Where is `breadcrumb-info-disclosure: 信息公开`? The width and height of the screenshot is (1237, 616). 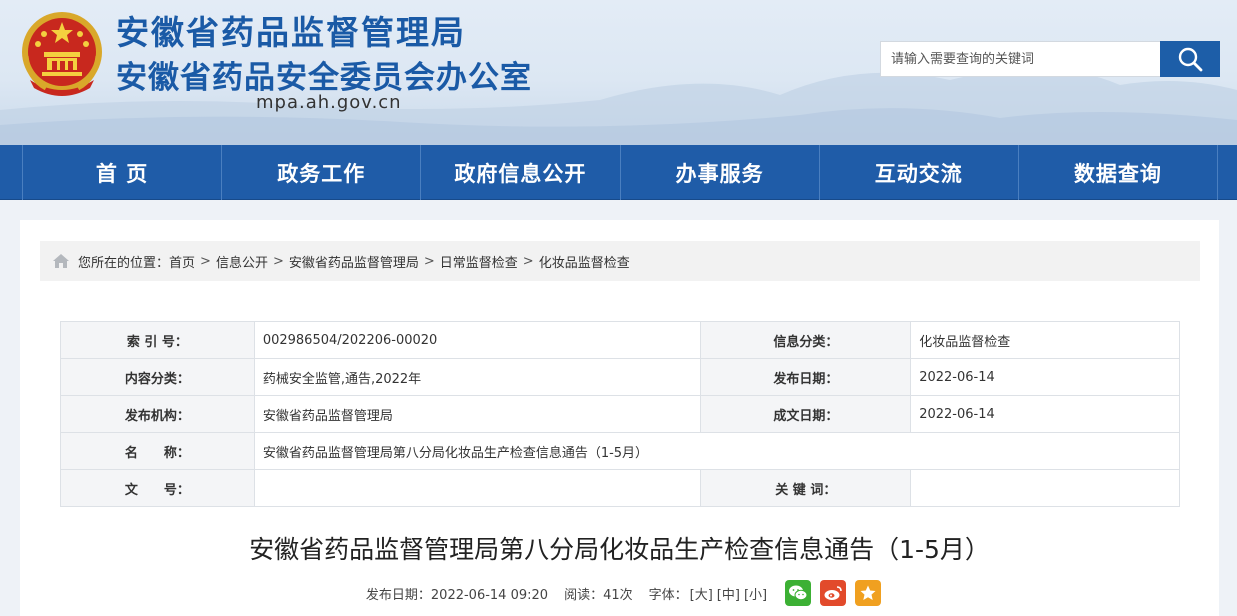
breadcrumb-info-disclosure: 信息公开 is located at coordinates (242, 261).